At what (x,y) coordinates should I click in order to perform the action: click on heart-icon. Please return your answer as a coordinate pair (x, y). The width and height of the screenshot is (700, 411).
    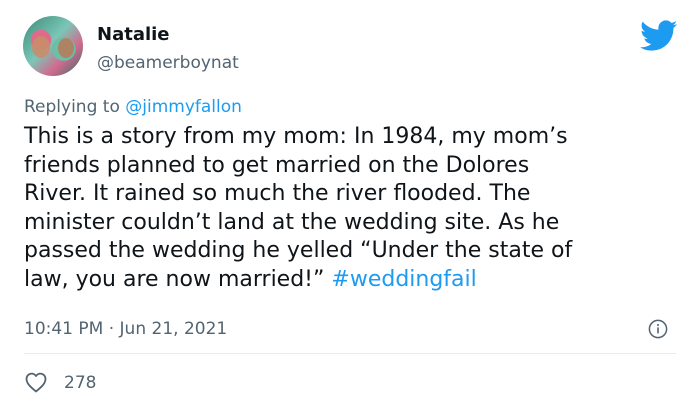
    Looking at the image, I should click on (36, 382).